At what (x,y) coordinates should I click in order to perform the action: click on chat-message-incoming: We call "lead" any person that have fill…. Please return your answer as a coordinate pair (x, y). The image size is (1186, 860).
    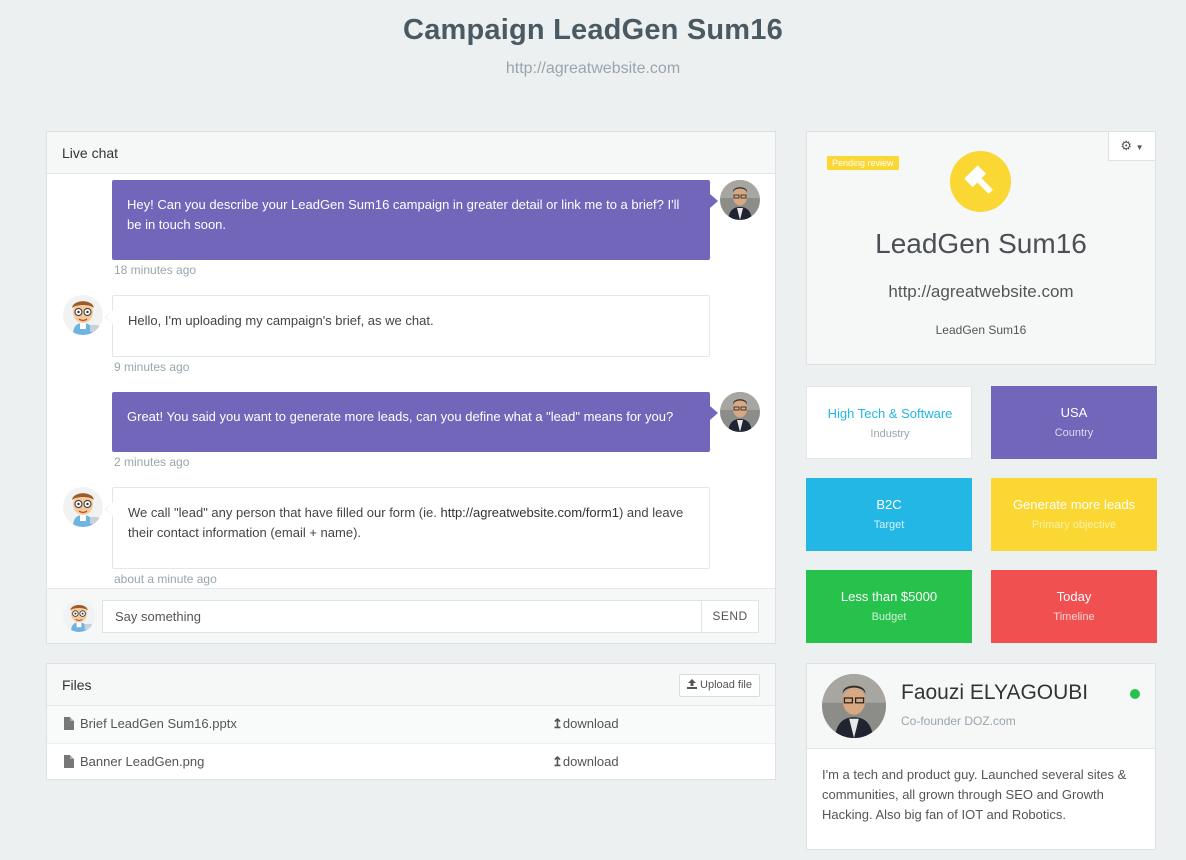
    Looking at the image, I should click on (407, 528).